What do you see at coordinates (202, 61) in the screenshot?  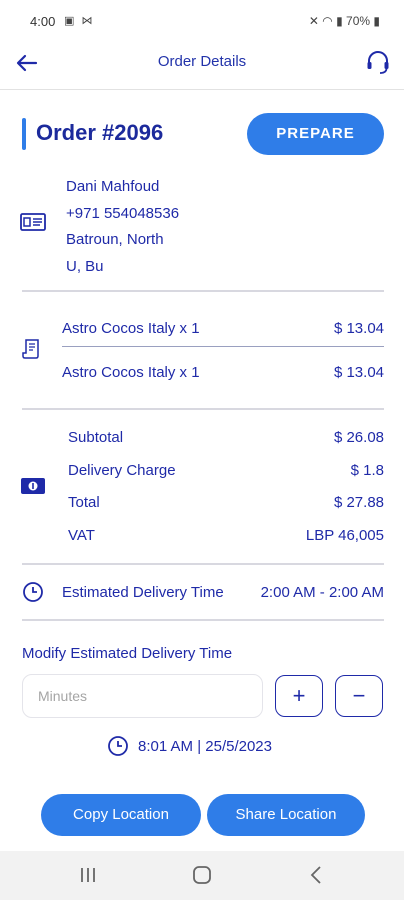 I see `page-title: Order Details` at bounding box center [202, 61].